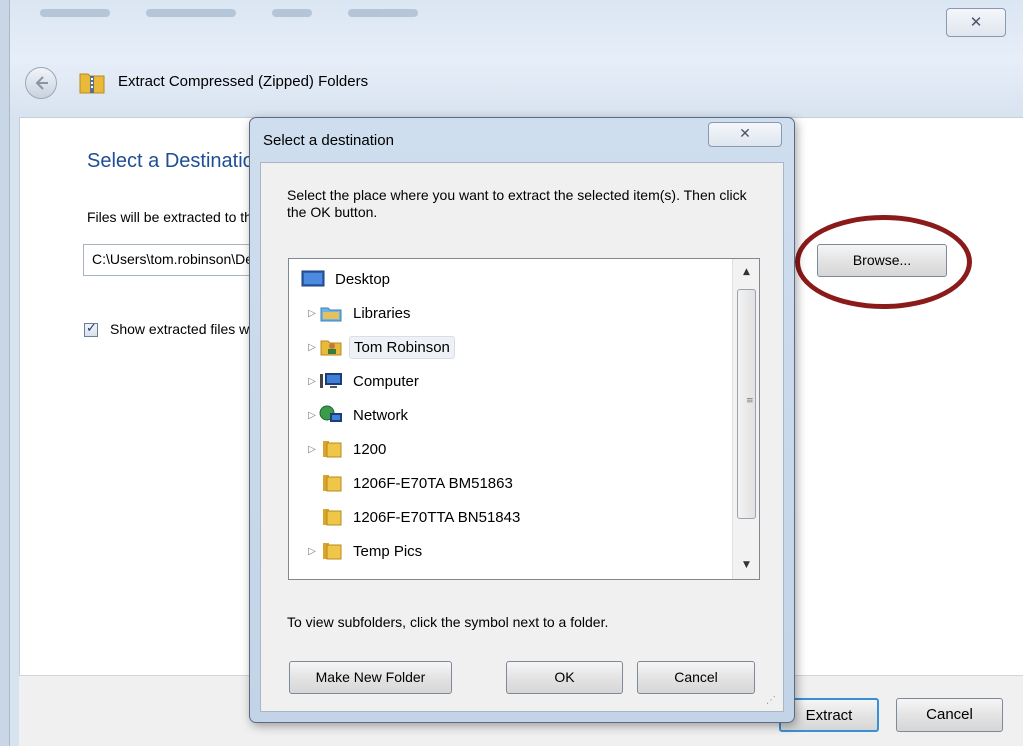  Describe the element at coordinates (696, 677) in the screenshot. I see `dialog-cancel-button: Cancel` at that location.